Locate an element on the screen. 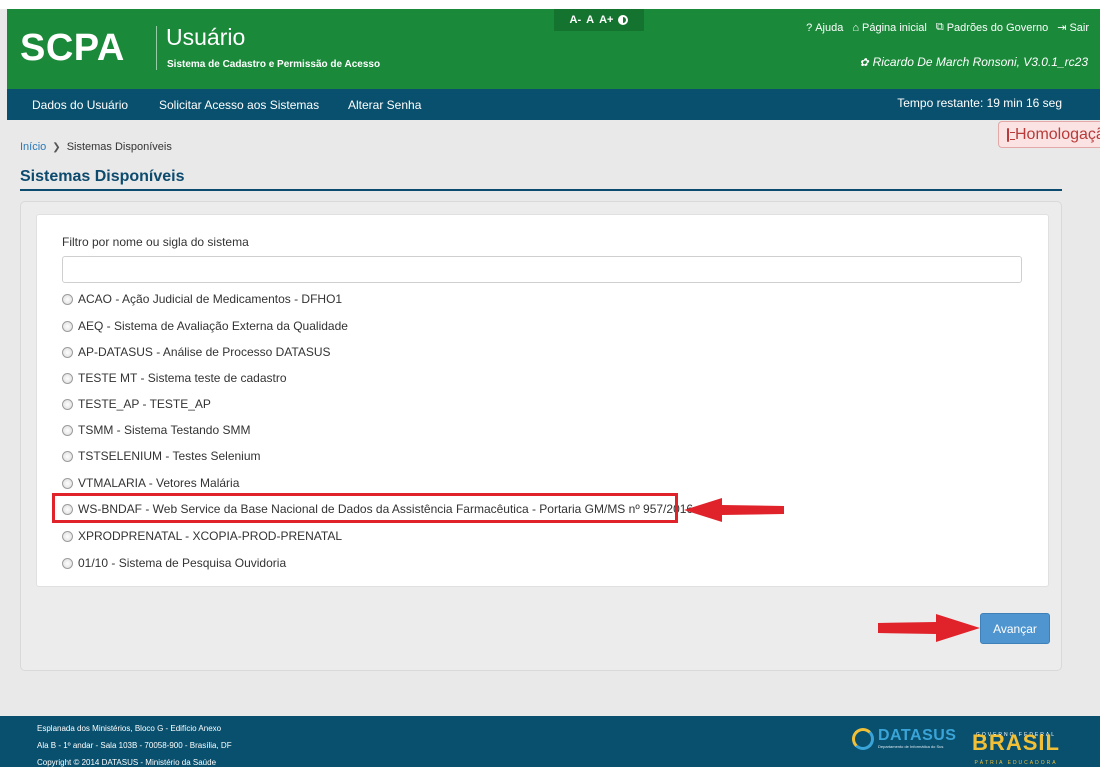 Image resolution: width=1100 pixels, height=767 pixels. system-option-tsmm: TSMM - Sistema Testando SMM is located at coordinates (156, 430).